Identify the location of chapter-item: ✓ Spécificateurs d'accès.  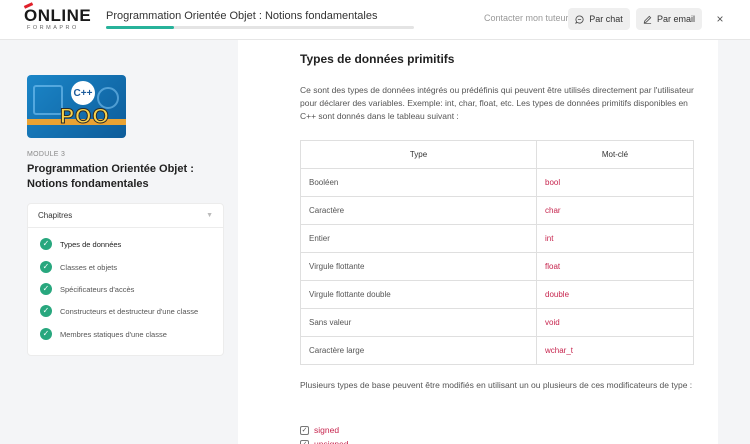
(87, 289).